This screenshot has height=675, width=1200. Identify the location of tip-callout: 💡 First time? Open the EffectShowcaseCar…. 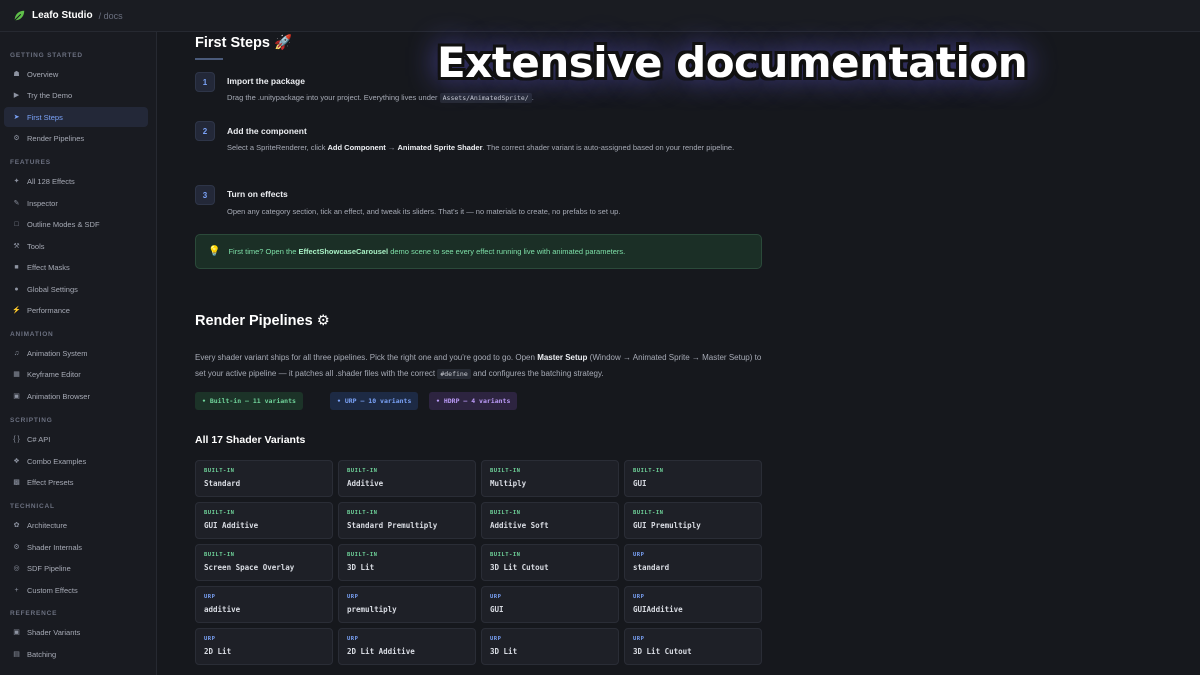
(478, 251).